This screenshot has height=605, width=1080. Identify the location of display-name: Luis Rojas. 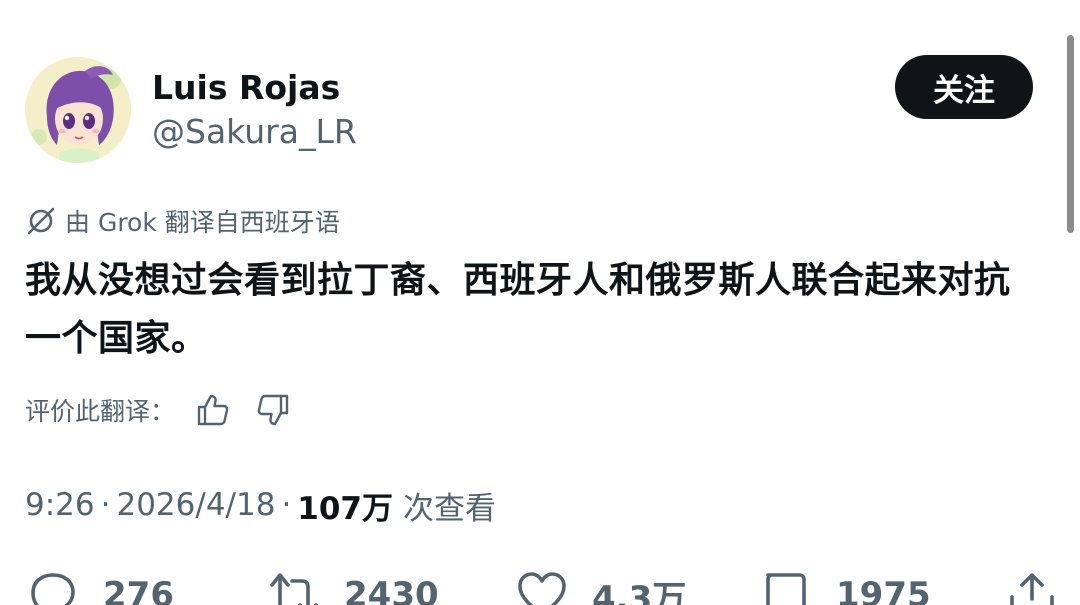
(246, 88).